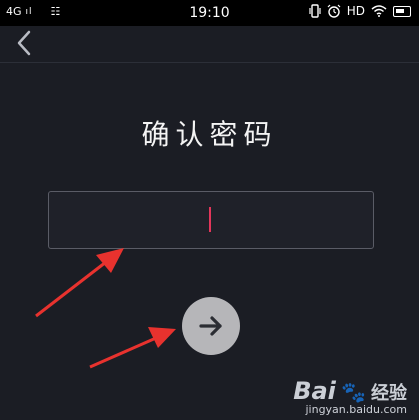  What do you see at coordinates (355, 11) in the screenshot?
I see `hd-label: HD` at bounding box center [355, 11].